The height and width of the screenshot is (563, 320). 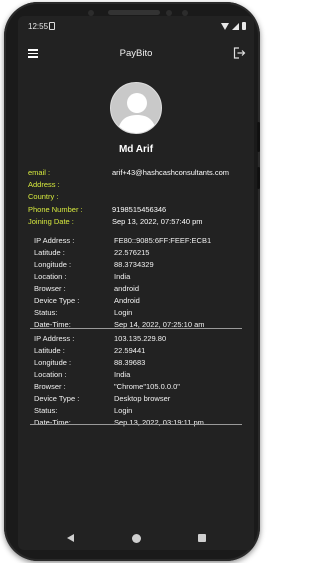 What do you see at coordinates (130, 363) in the screenshot?
I see `session-value: 88.39683` at bounding box center [130, 363].